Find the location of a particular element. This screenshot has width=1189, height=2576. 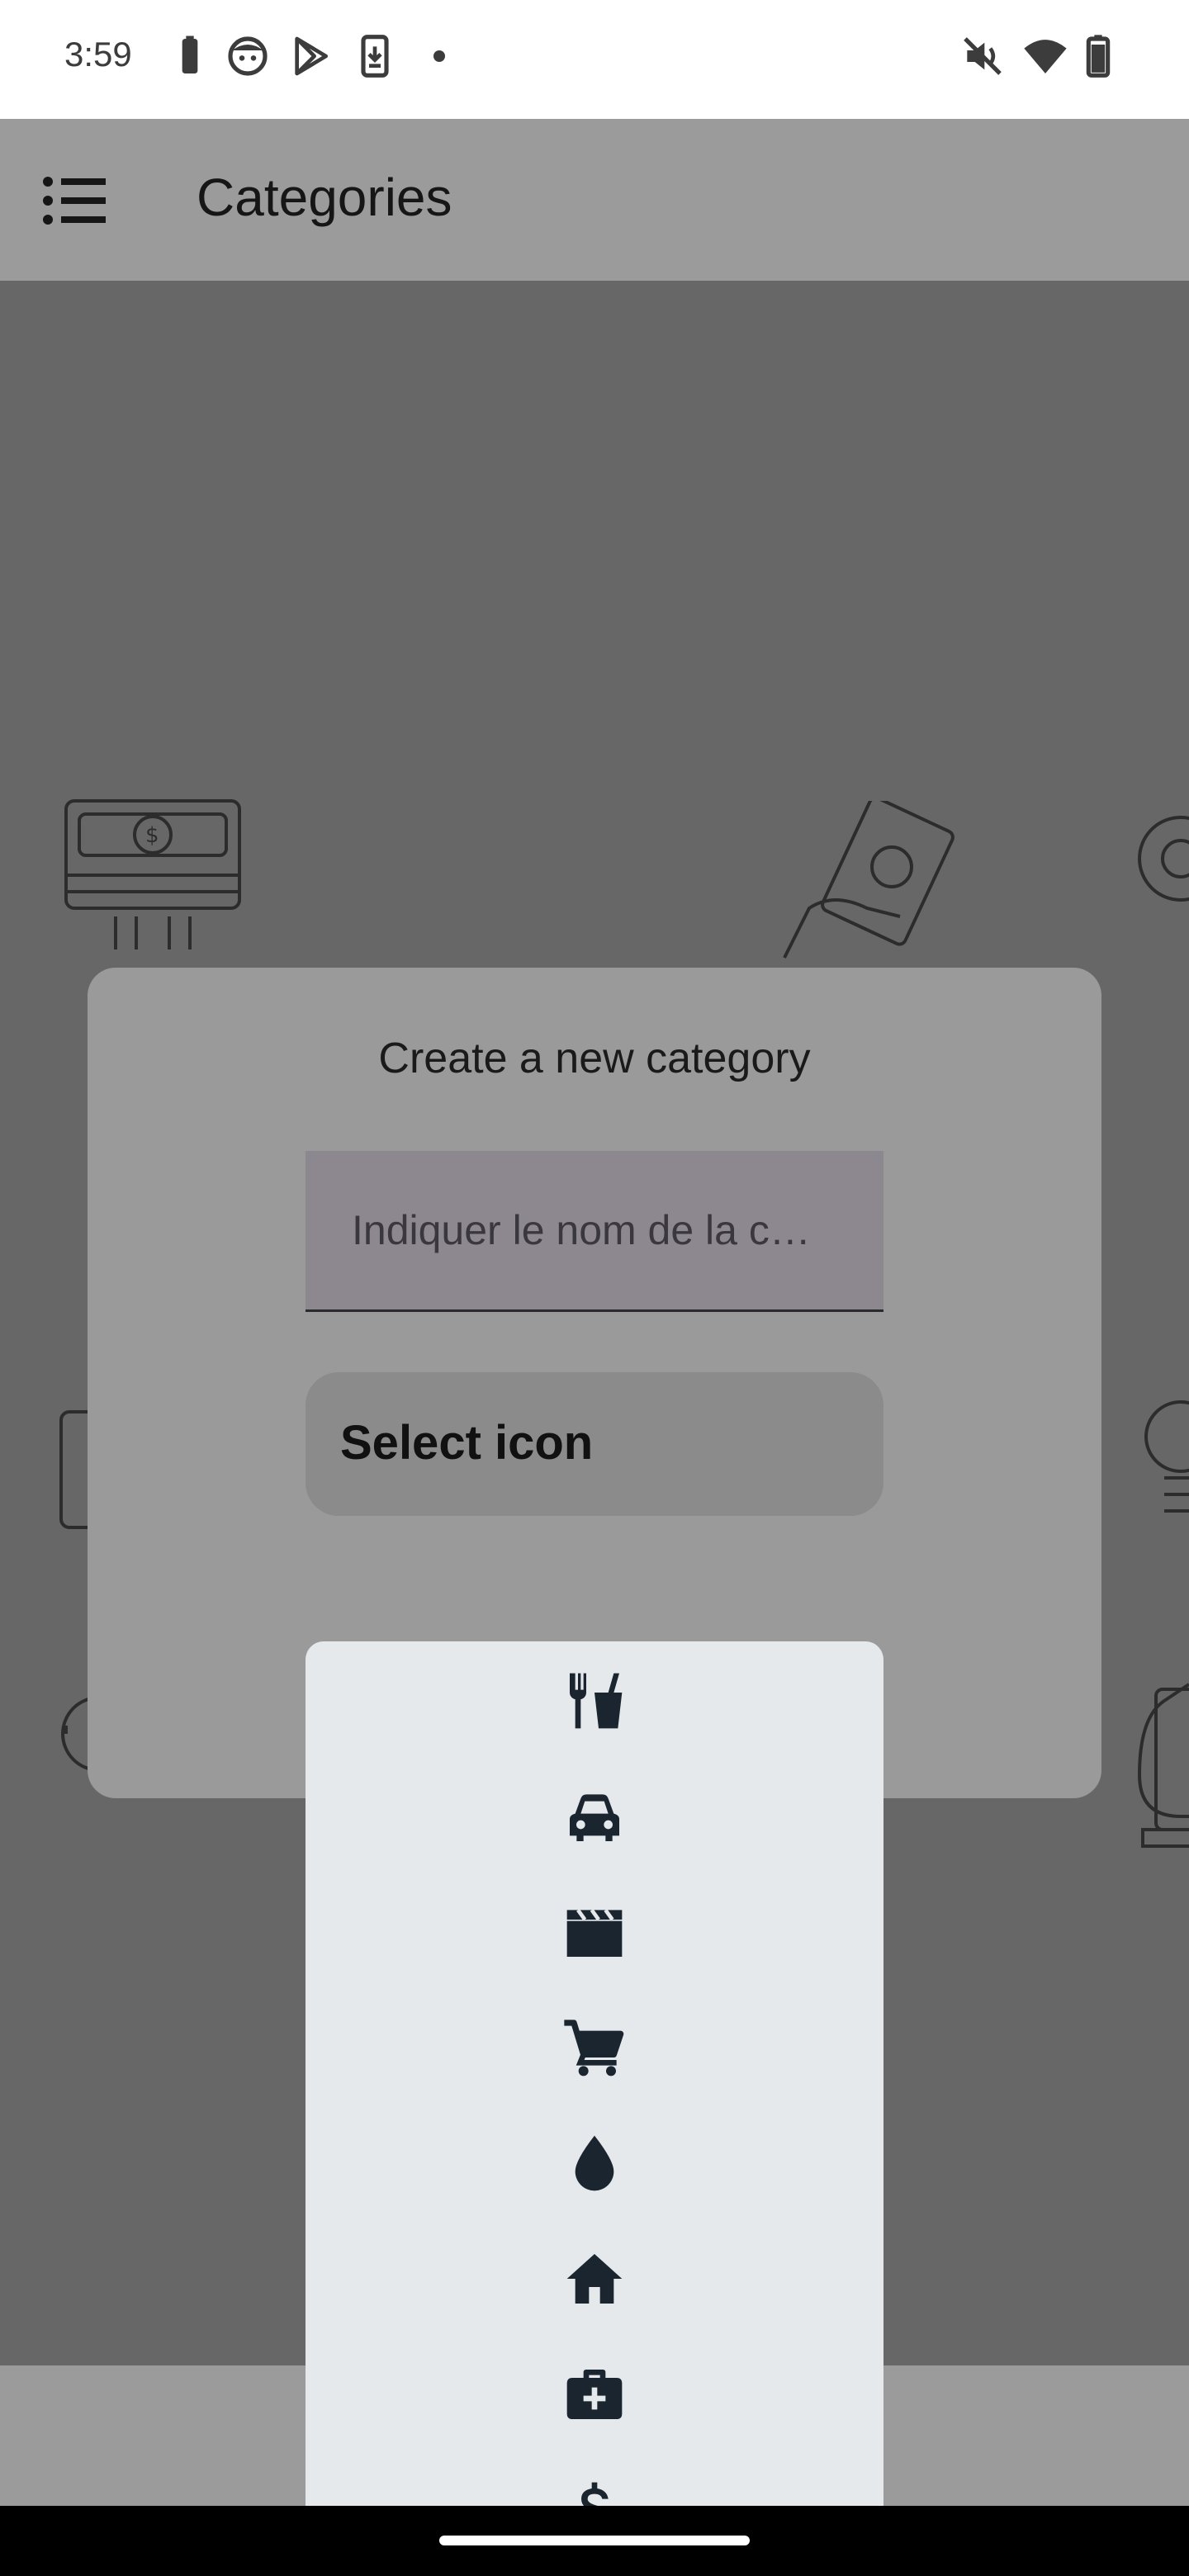

battery-saver-icon is located at coordinates (190, 54).